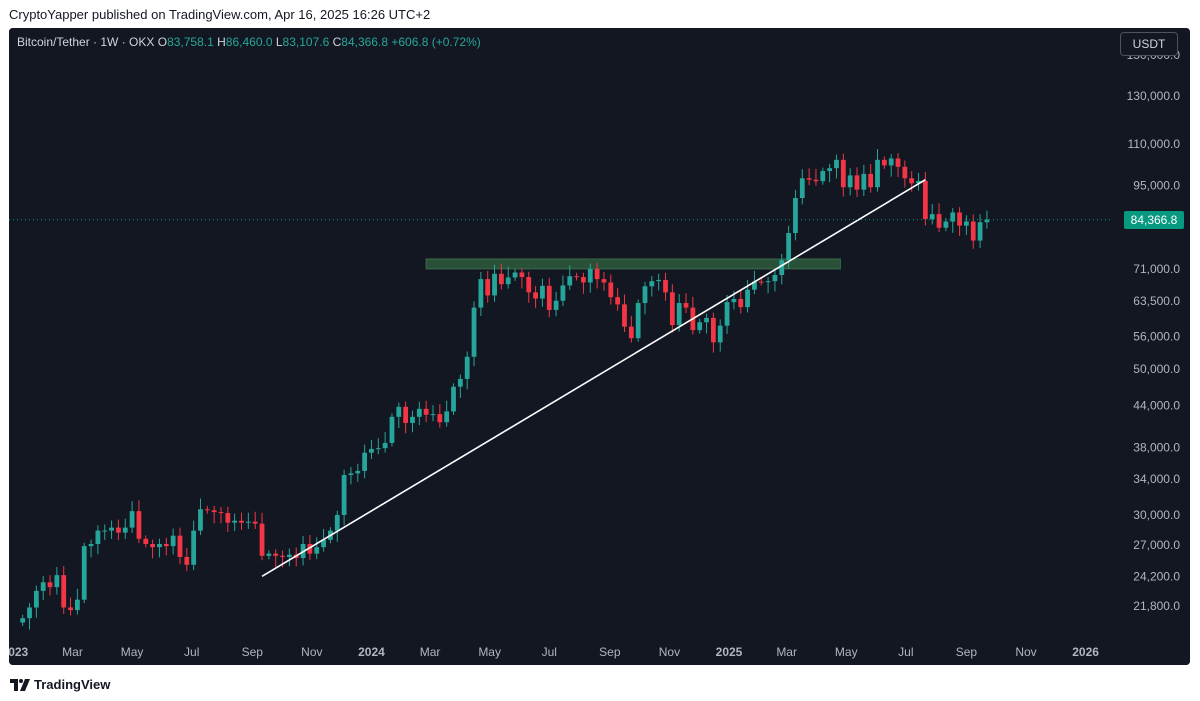  I want to click on currency-button: USDT, so click(1149, 44).